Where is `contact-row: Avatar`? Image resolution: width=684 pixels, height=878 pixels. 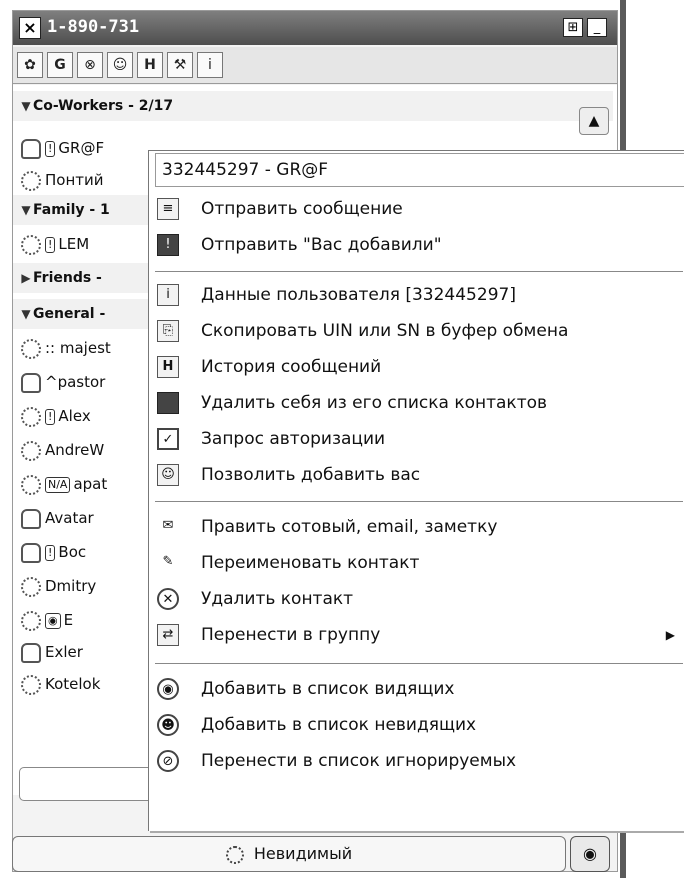 contact-row: Avatar is located at coordinates (88, 518).